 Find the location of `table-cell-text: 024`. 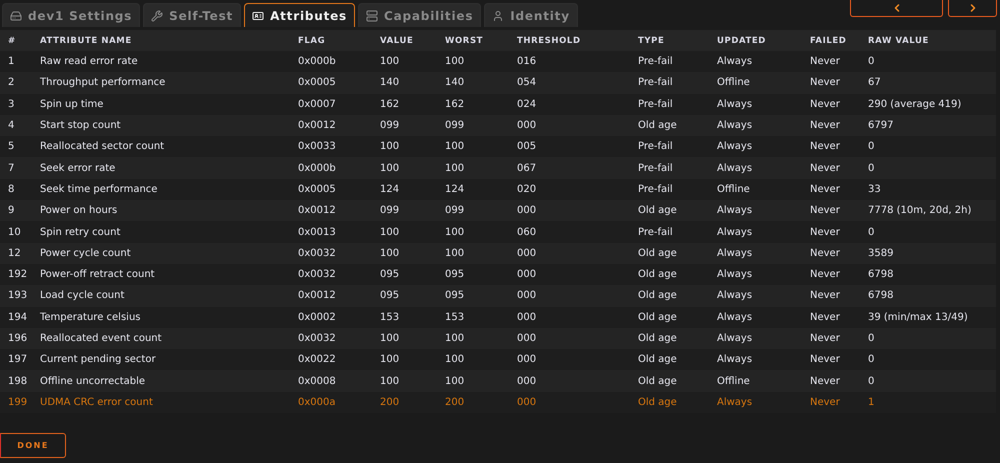

table-cell-text: 024 is located at coordinates (527, 104).